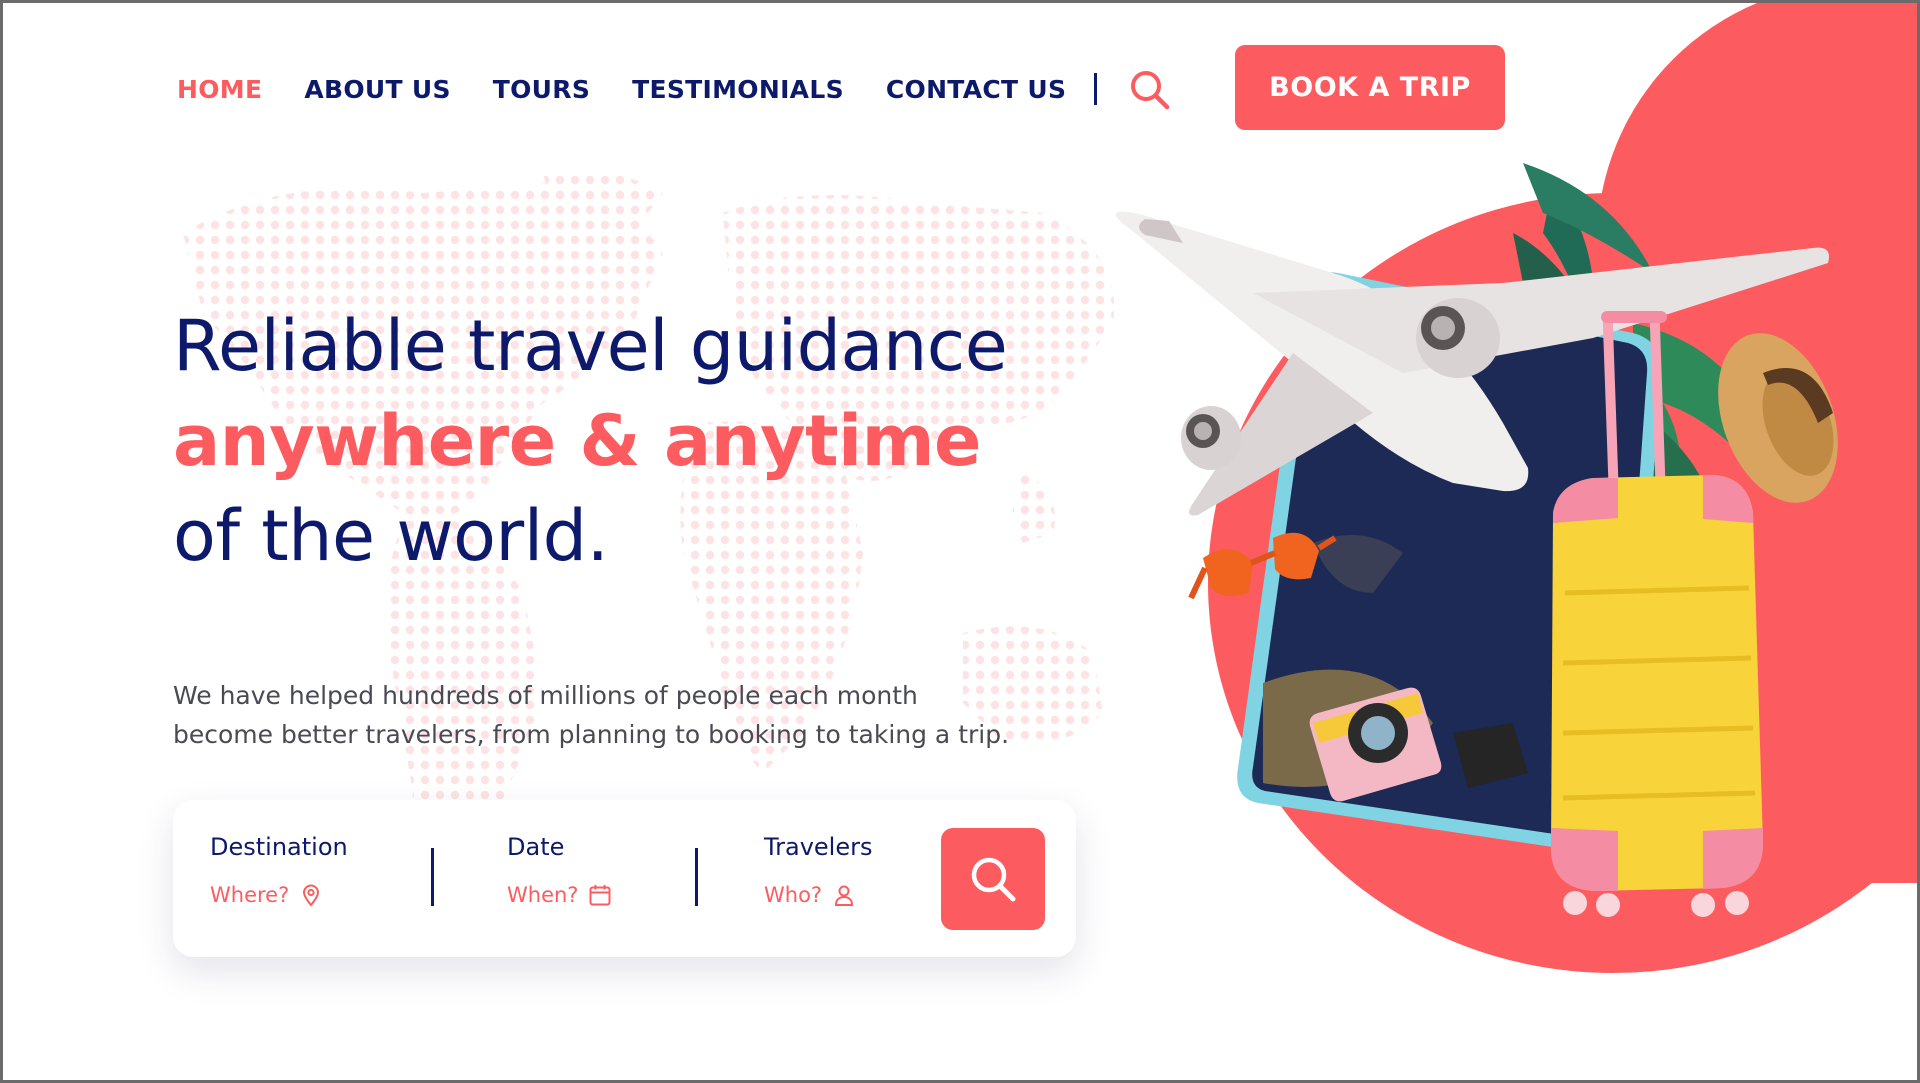 This screenshot has width=1920, height=1083. Describe the element at coordinates (738, 89) in the screenshot. I see `nav-testimonials: TESTIMONIALS` at that location.